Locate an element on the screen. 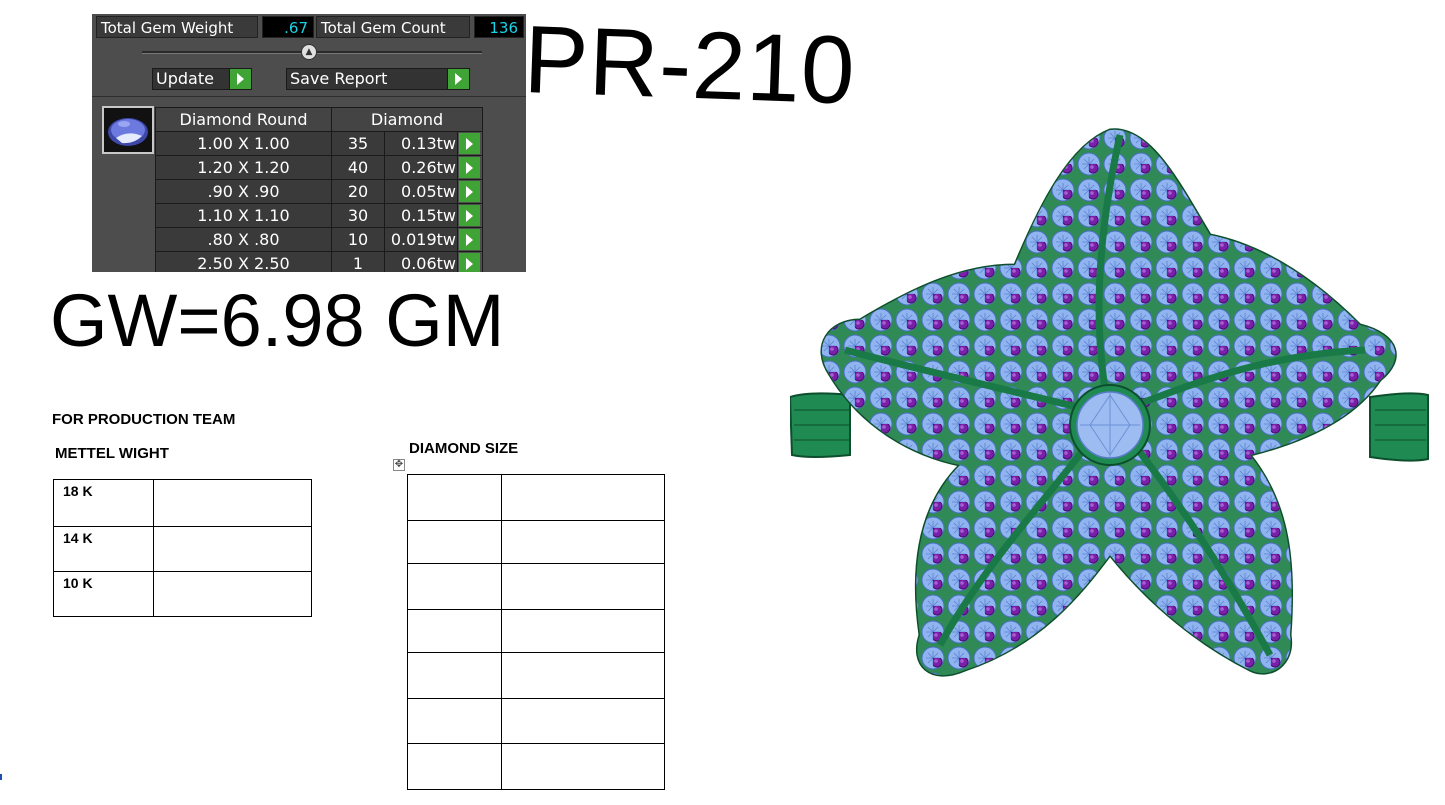 Image resolution: width=1445 pixels, height=805 pixels. save-report-button-label: Save Report is located at coordinates (339, 78).